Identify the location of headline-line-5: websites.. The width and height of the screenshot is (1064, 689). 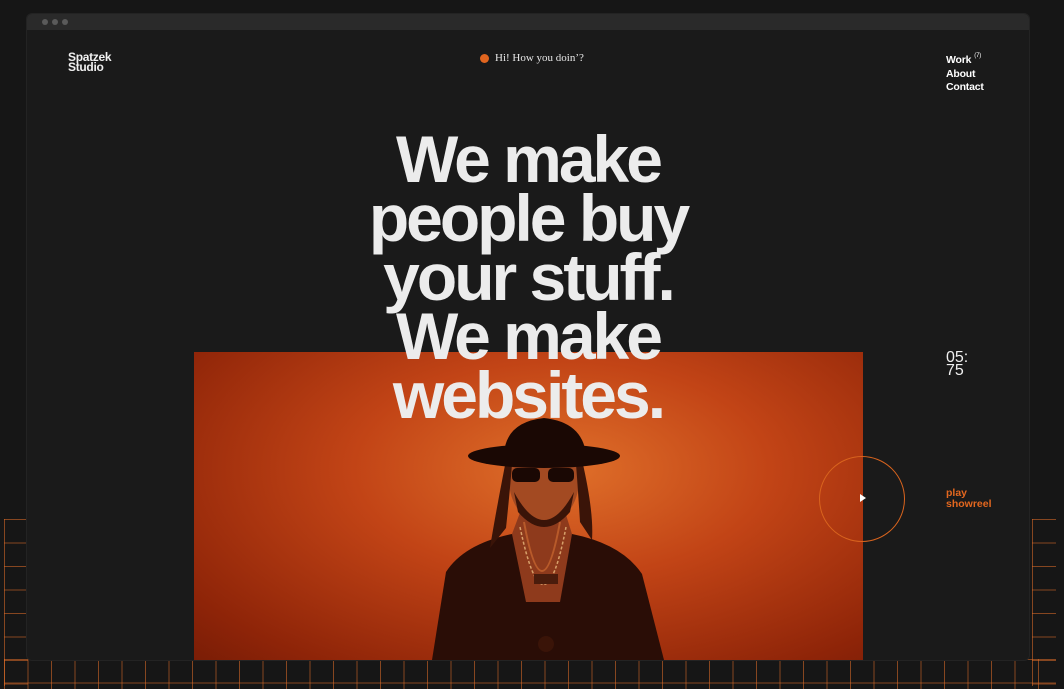
(529, 395).